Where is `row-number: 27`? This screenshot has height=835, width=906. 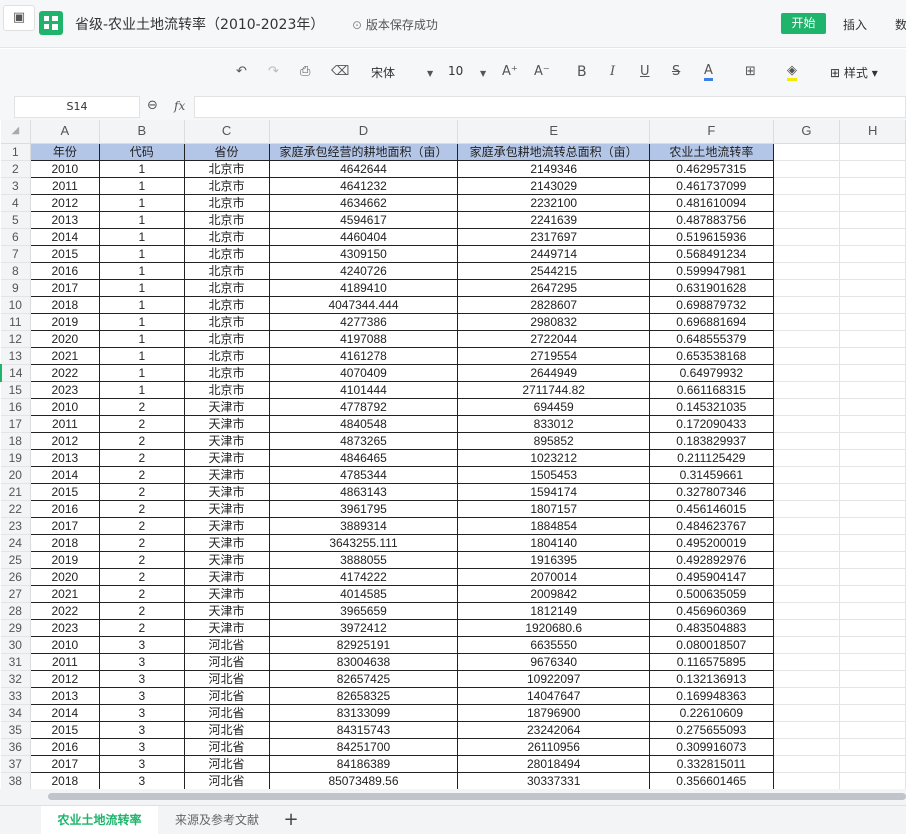 row-number: 27 is located at coordinates (16, 594).